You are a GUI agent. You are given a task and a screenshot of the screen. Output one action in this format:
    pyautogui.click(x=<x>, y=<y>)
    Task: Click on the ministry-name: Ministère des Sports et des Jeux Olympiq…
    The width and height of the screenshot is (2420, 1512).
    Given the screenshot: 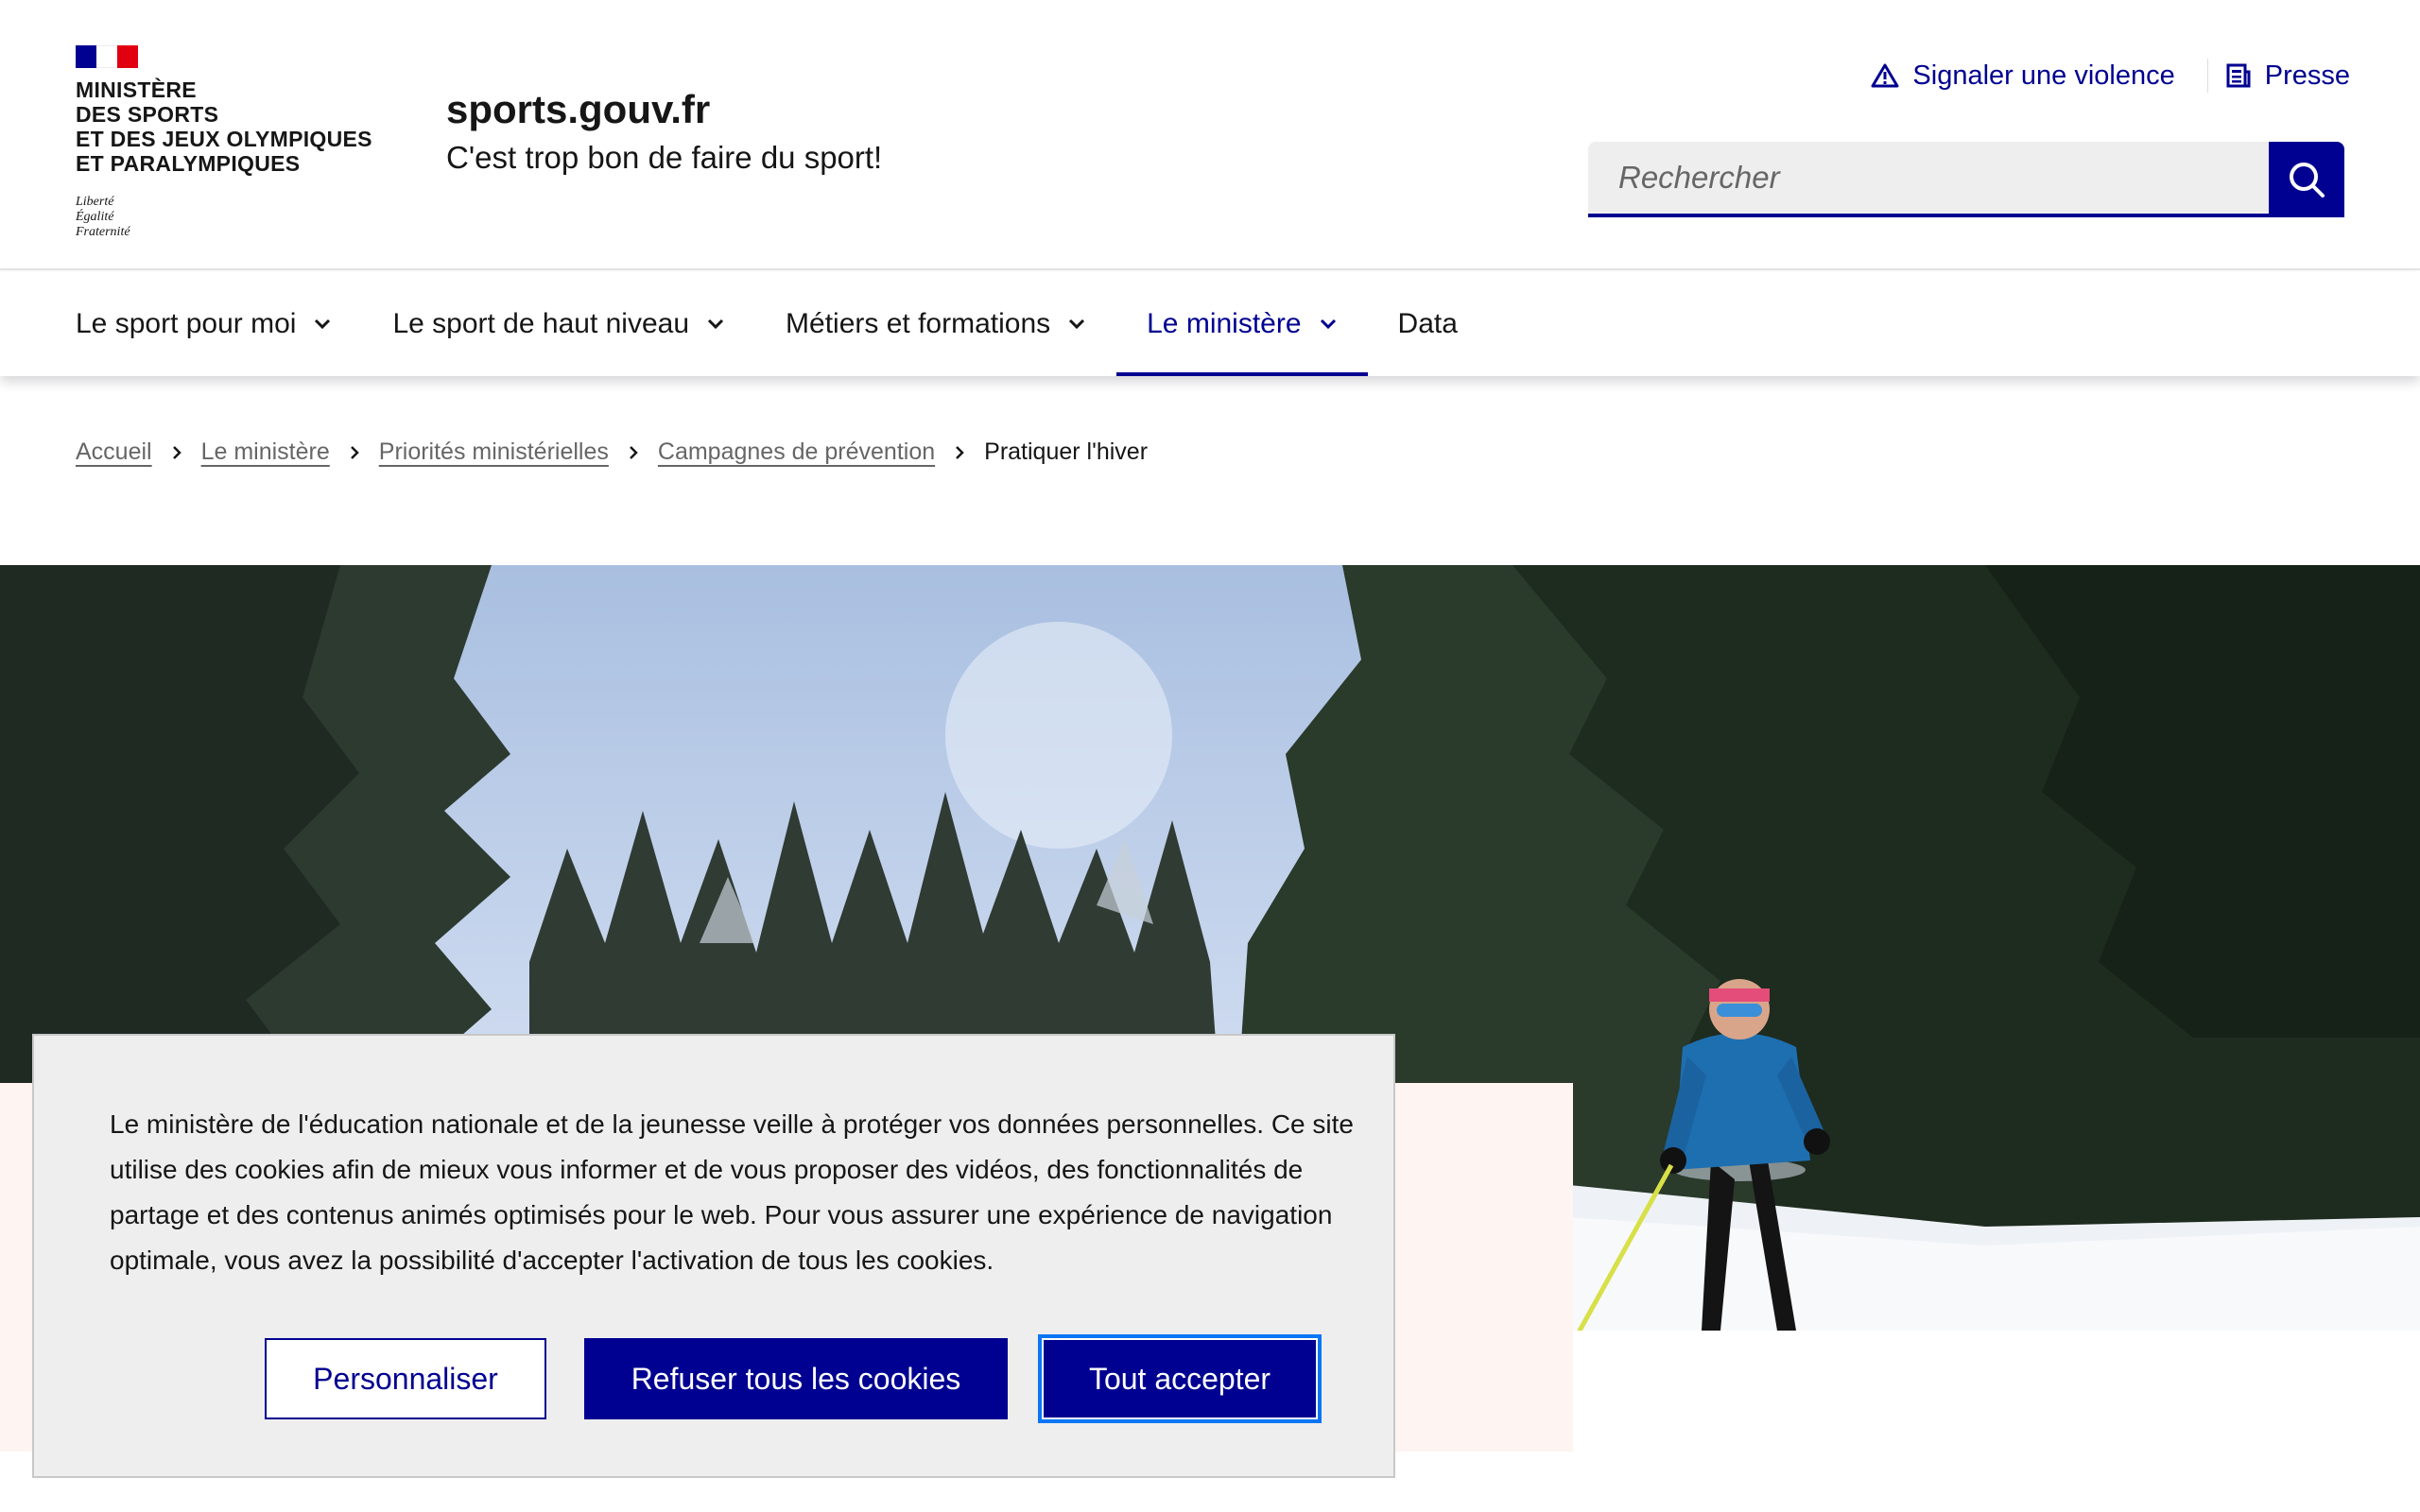 What is the action you would take?
    pyautogui.click(x=227, y=126)
    